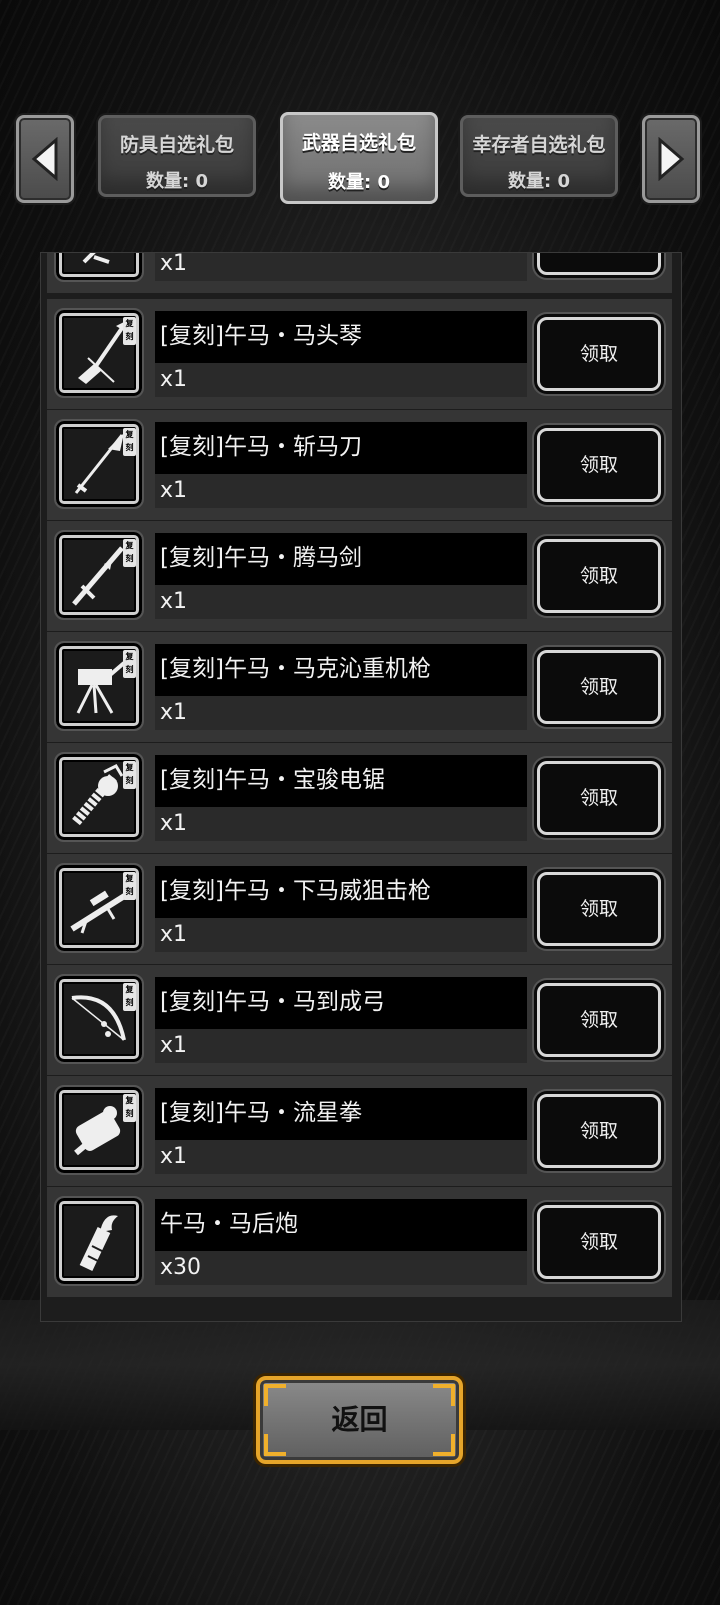 The width and height of the screenshot is (720, 1605). Describe the element at coordinates (99, 1241) in the screenshot. I see `horse-cannon-icon` at that location.